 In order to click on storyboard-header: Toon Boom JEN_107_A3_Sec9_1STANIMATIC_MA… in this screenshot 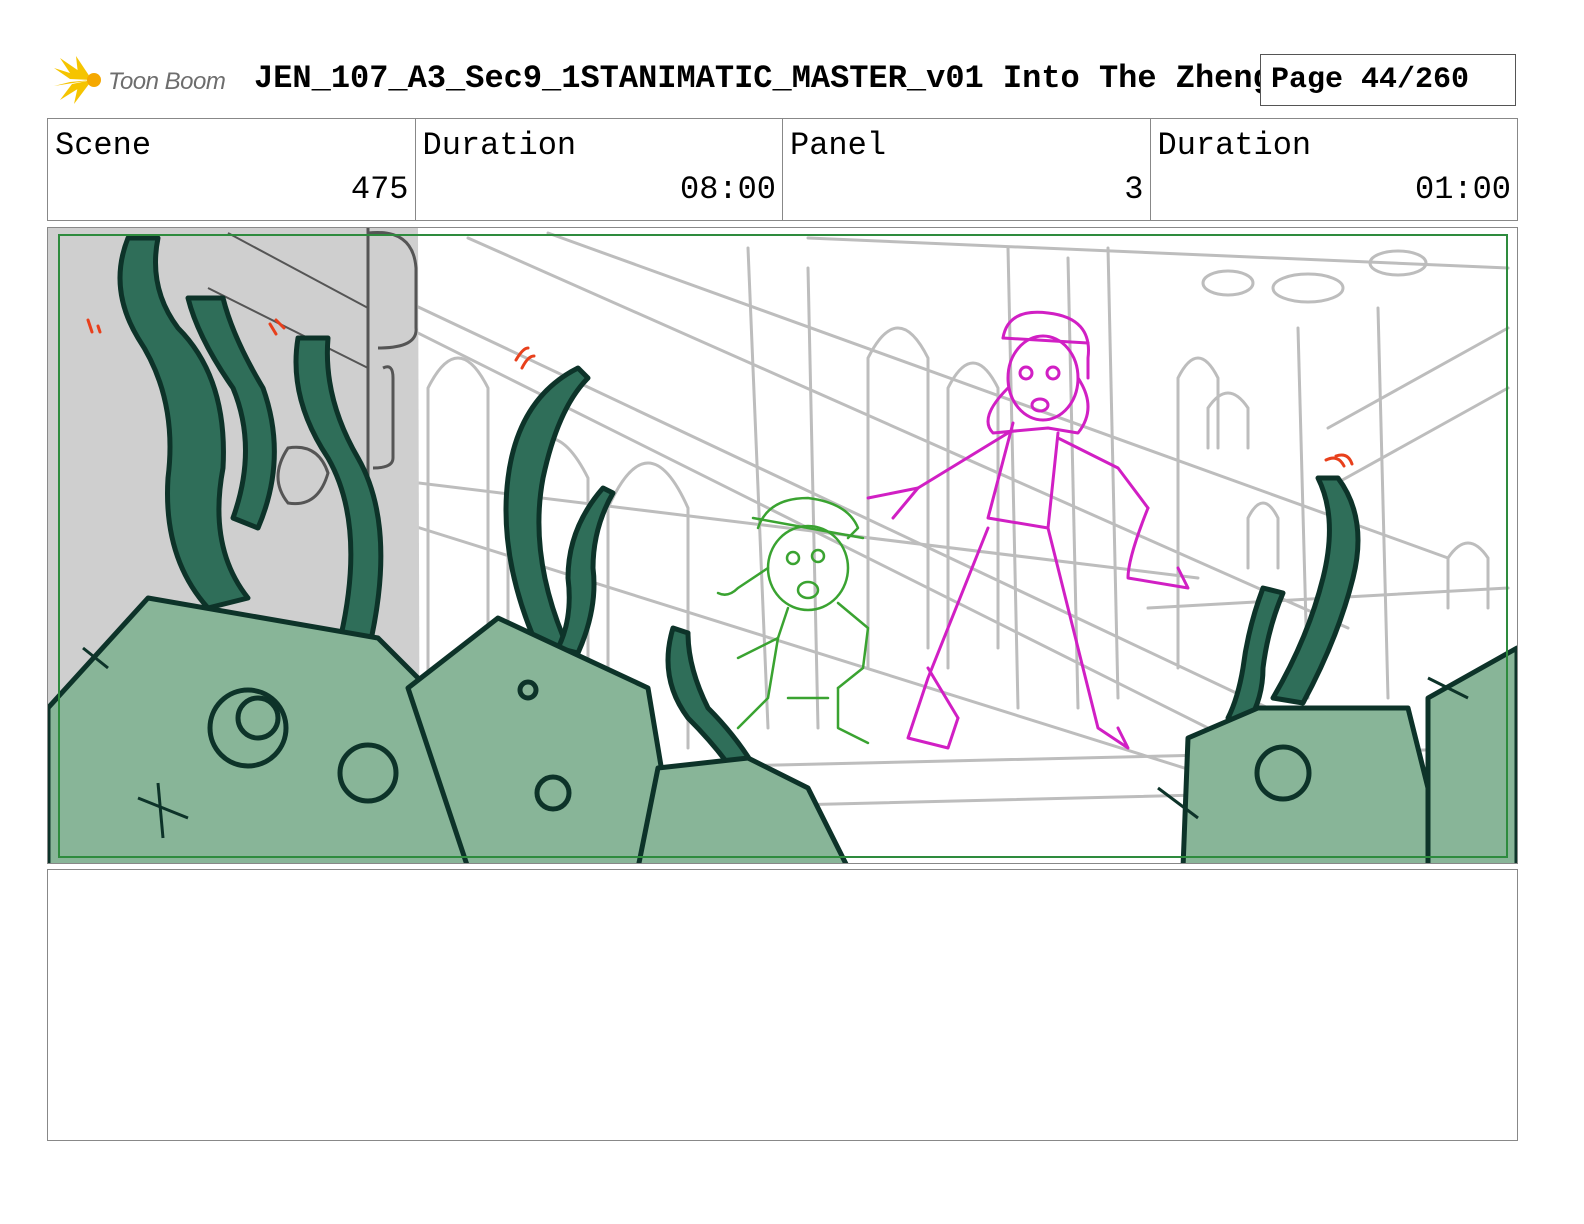, I will do `click(792, 80)`.